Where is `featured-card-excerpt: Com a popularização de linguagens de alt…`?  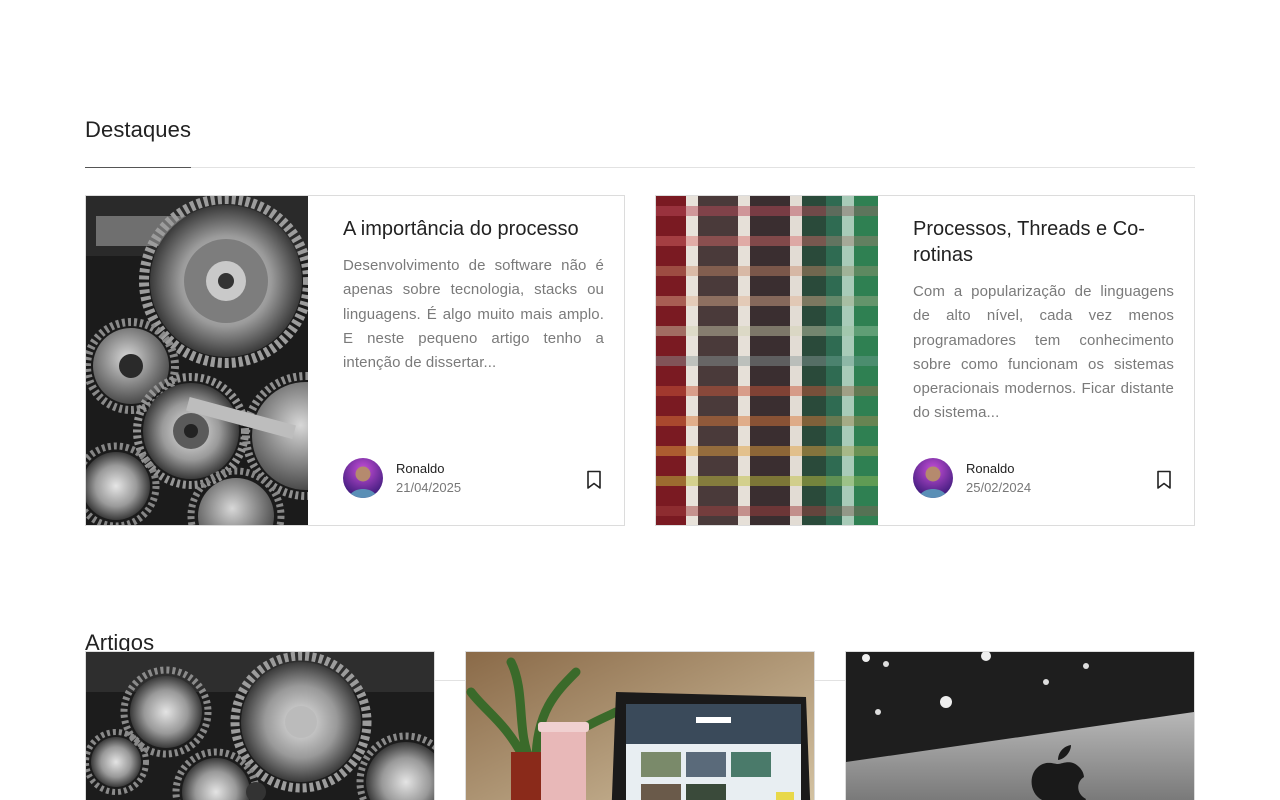 featured-card-excerpt: Com a popularização de linguagens de alt… is located at coordinates (1043, 352).